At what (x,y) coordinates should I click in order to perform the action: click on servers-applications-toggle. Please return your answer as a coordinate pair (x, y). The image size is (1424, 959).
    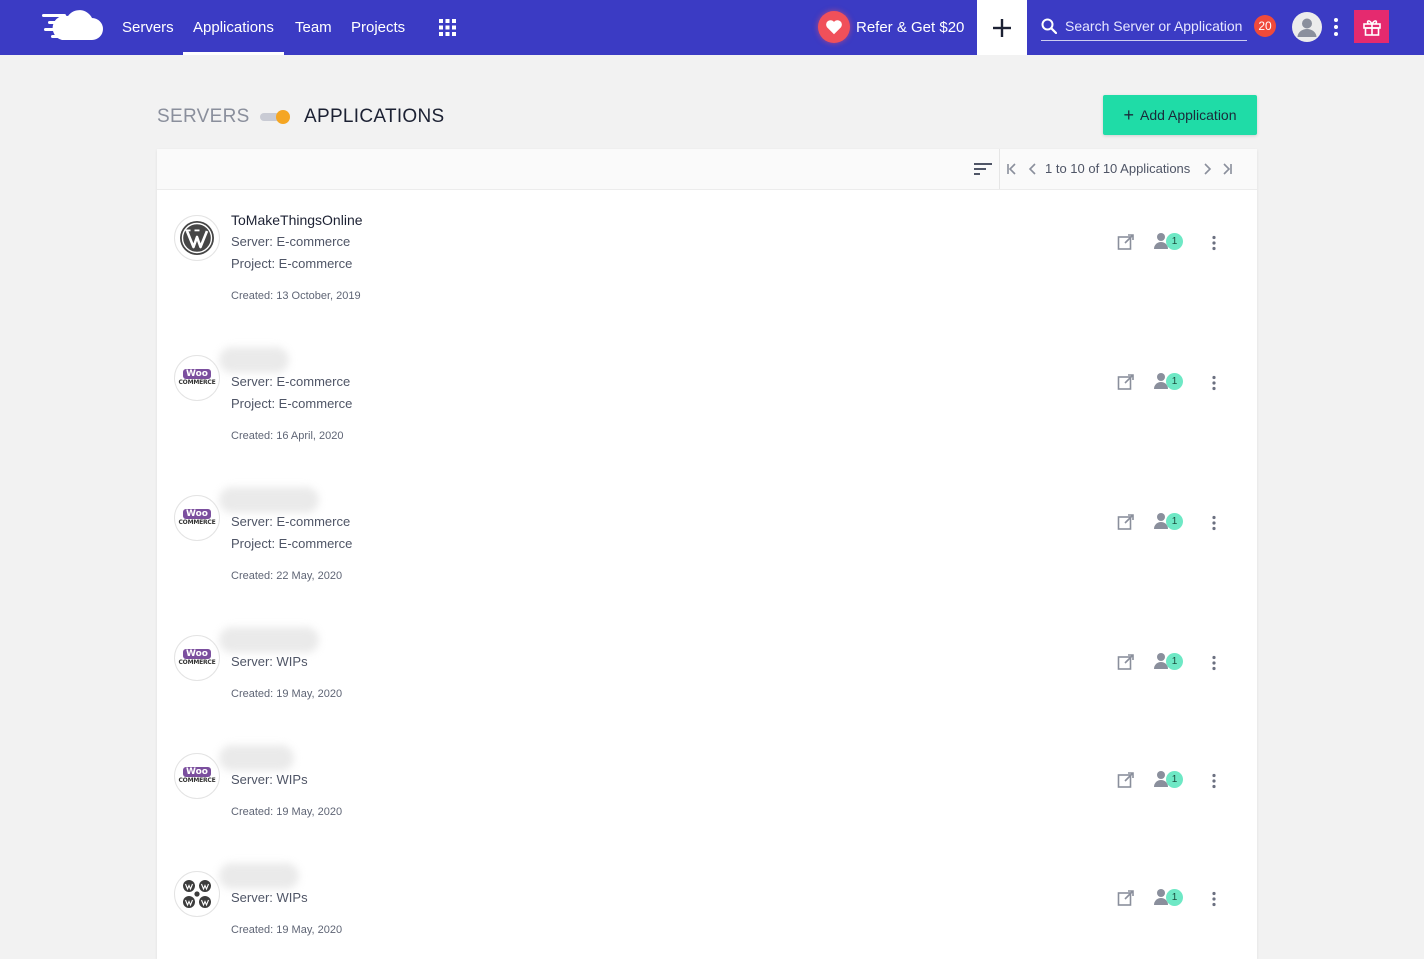
    Looking at the image, I should click on (276, 117).